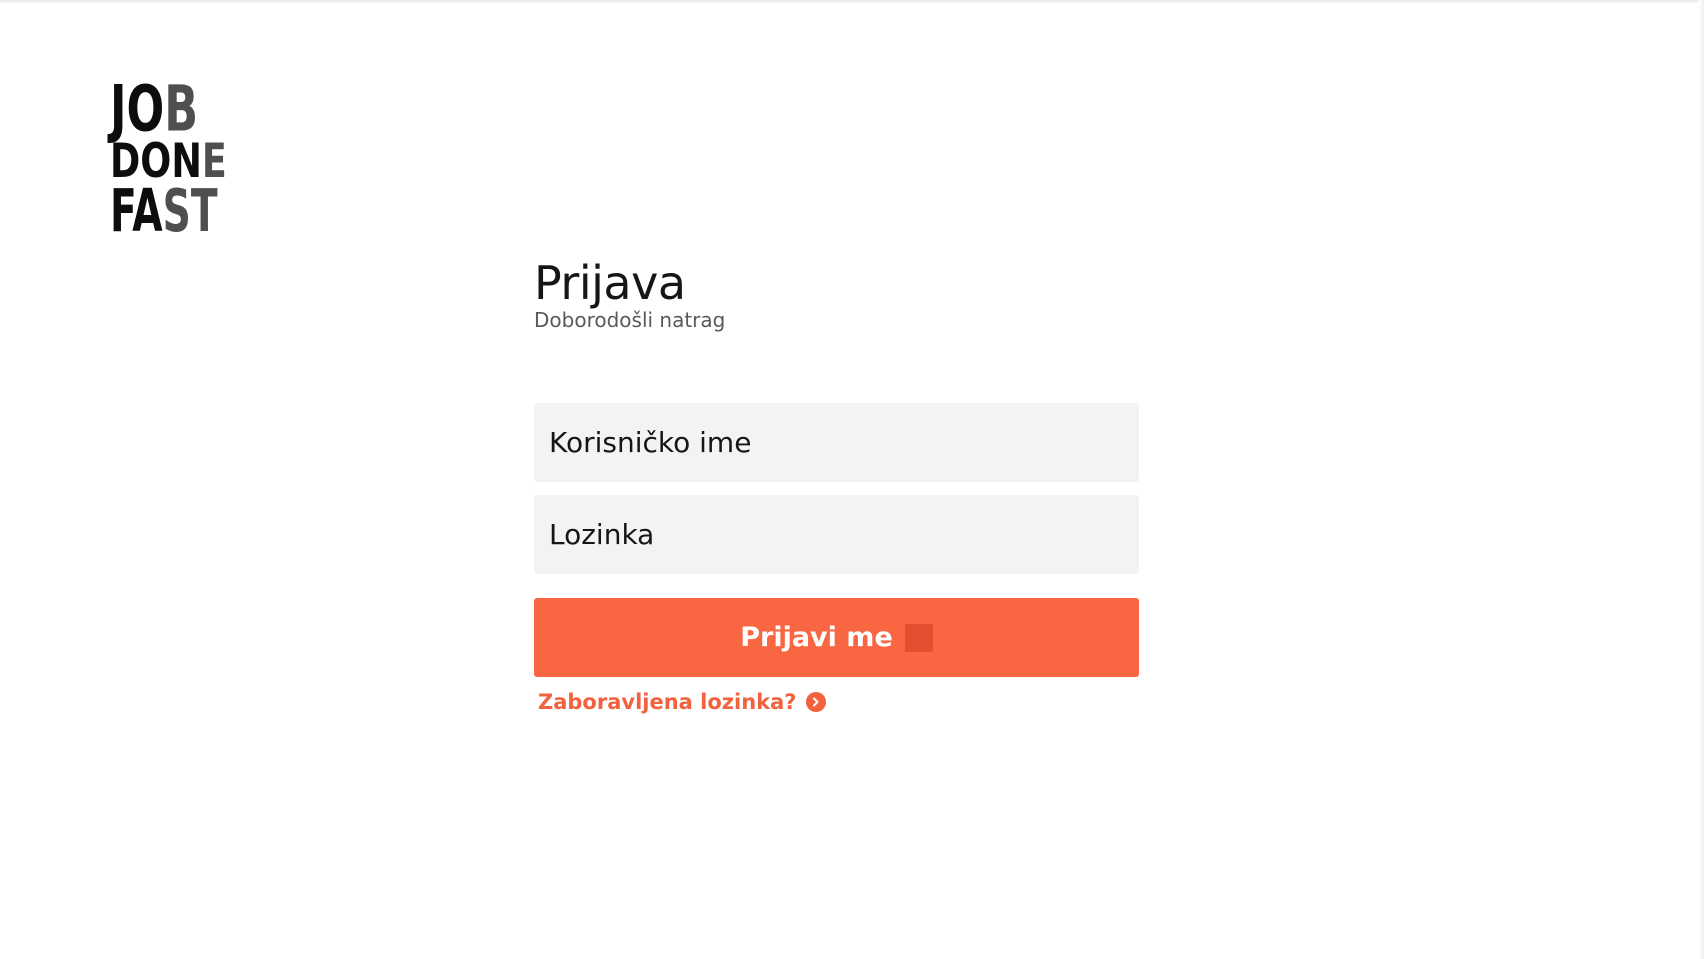 The height and width of the screenshot is (959, 1704). What do you see at coordinates (816, 637) in the screenshot?
I see `login-submit-label: Prijavi me` at bounding box center [816, 637].